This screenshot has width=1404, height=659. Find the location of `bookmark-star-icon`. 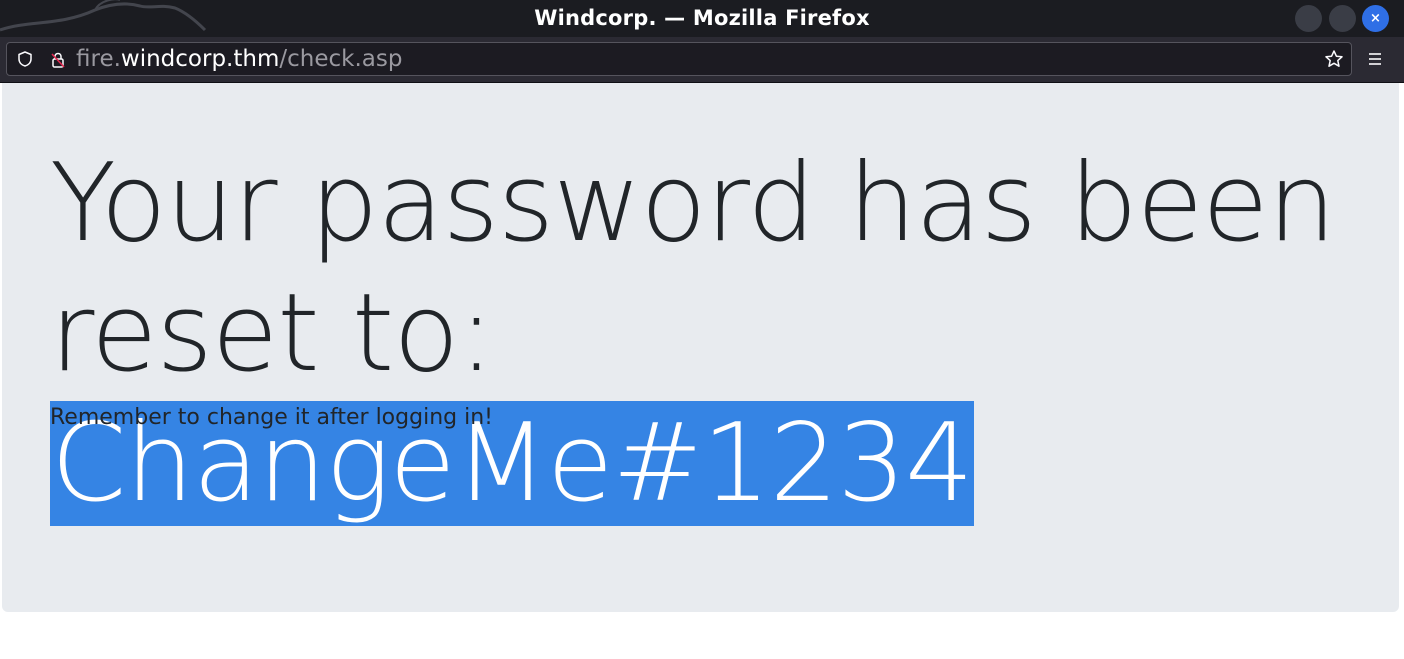

bookmark-star-icon is located at coordinates (1334, 59).